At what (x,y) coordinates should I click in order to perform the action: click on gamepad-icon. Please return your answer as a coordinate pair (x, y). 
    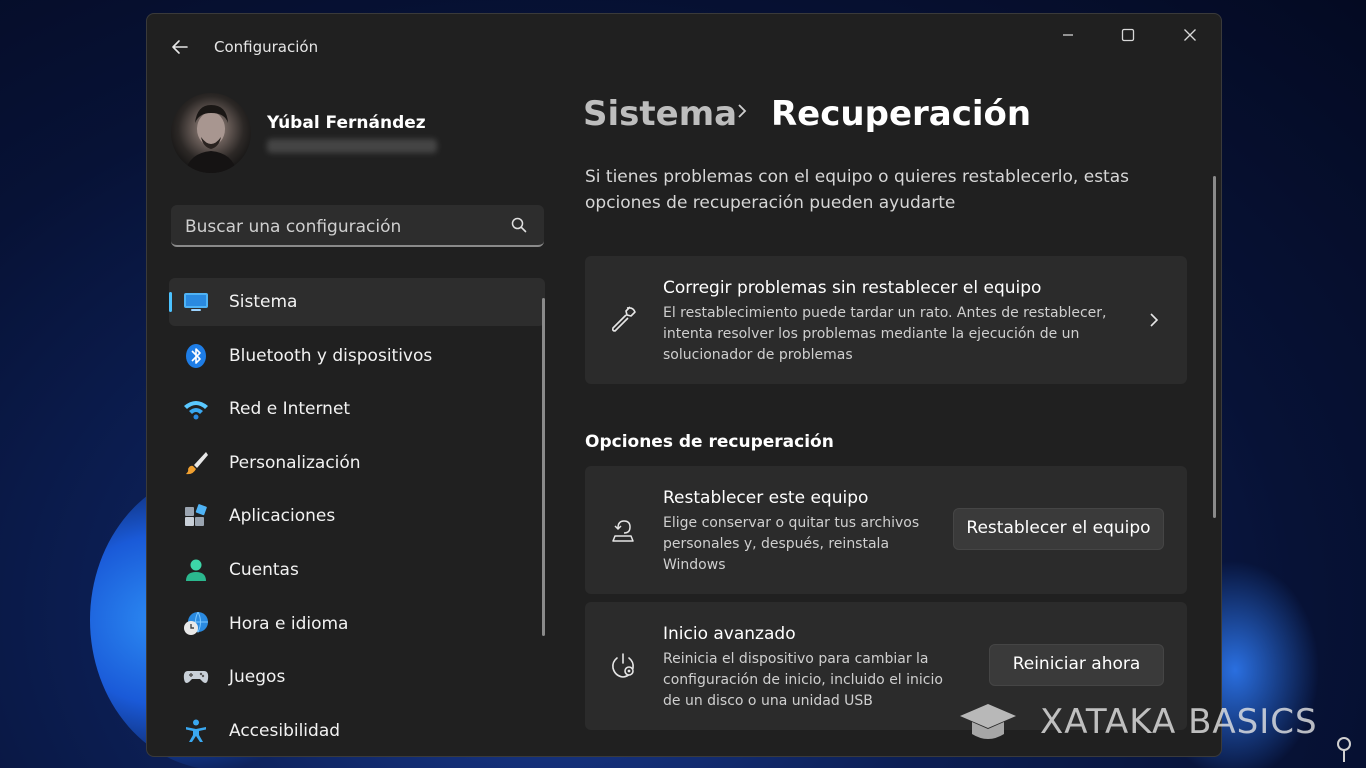
    Looking at the image, I should click on (196, 677).